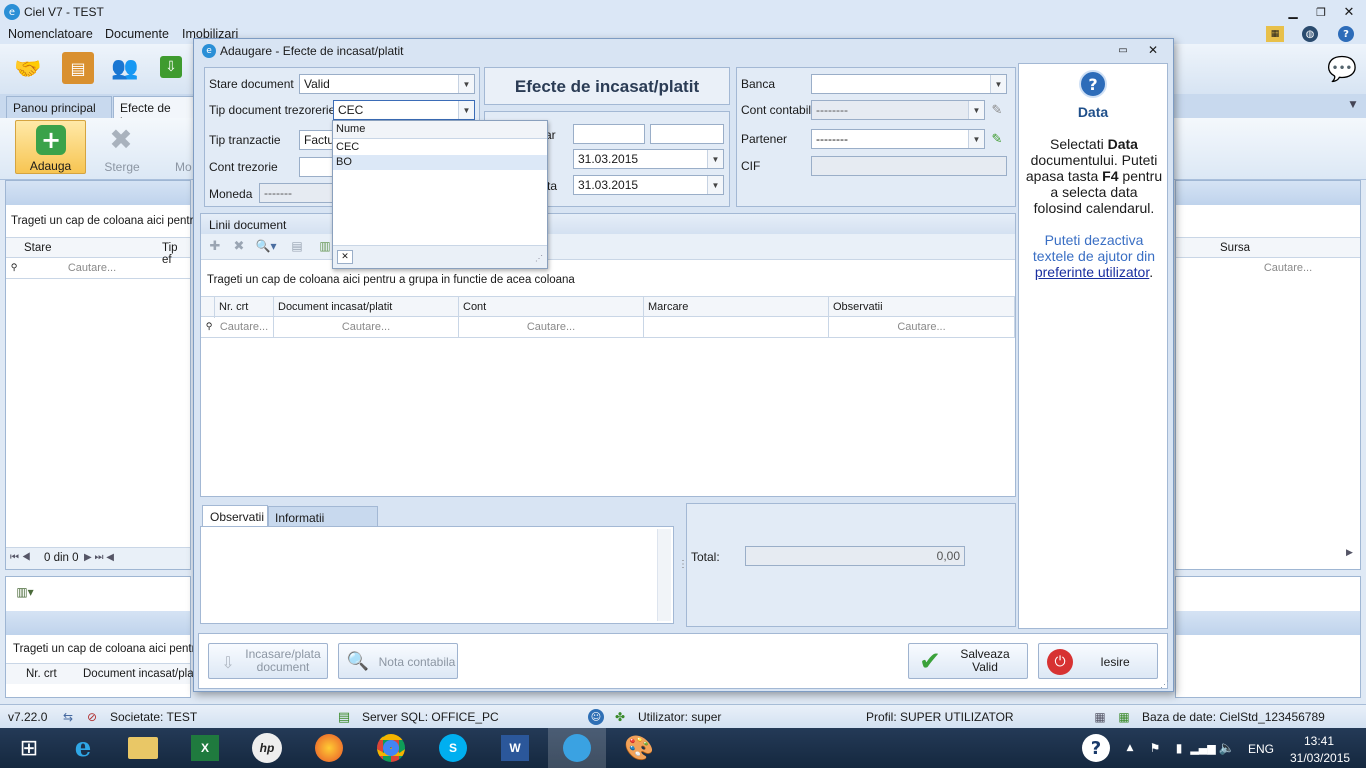  What do you see at coordinates (29, 748) in the screenshot?
I see `windows-start-icon: ⊞` at bounding box center [29, 748].